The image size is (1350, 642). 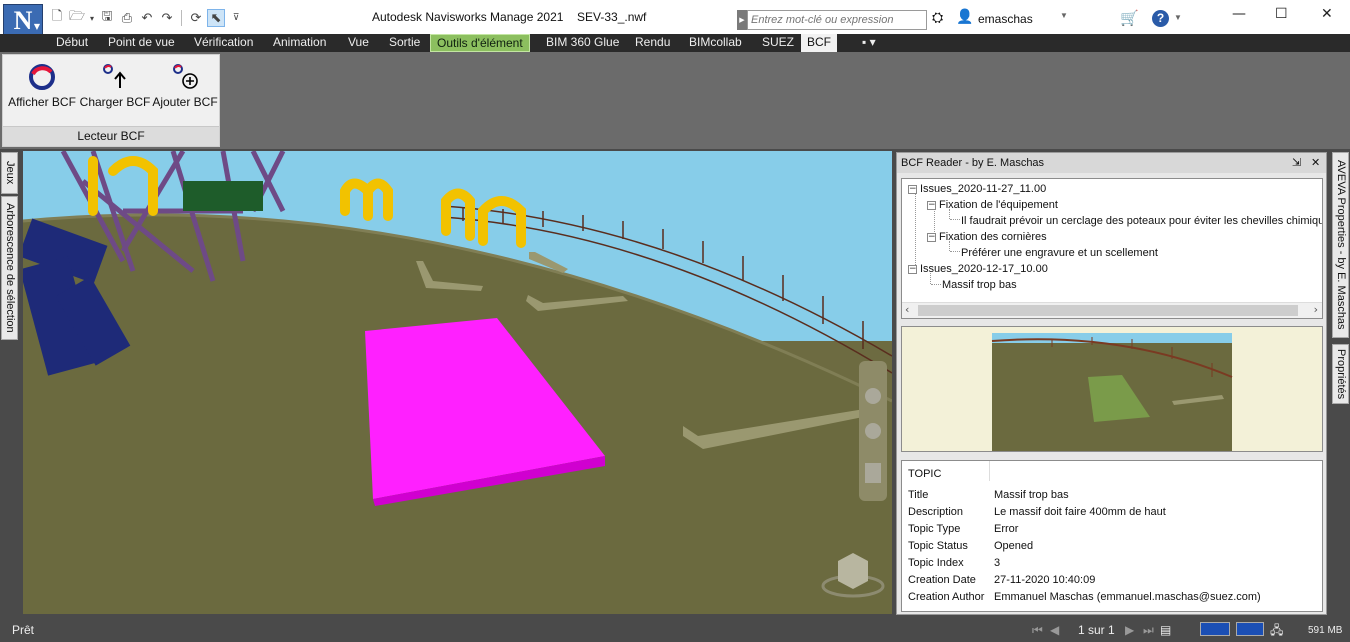 I want to click on network-icon: 🖧, so click(x=1277, y=630).